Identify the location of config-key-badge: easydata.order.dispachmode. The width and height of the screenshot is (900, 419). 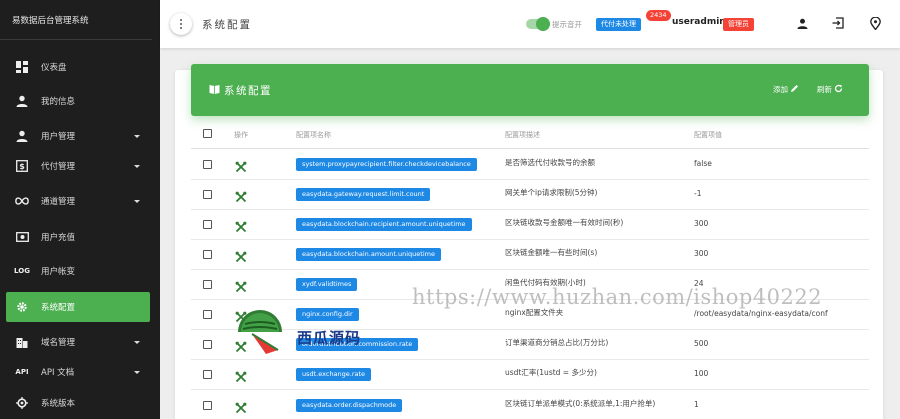
(349, 405).